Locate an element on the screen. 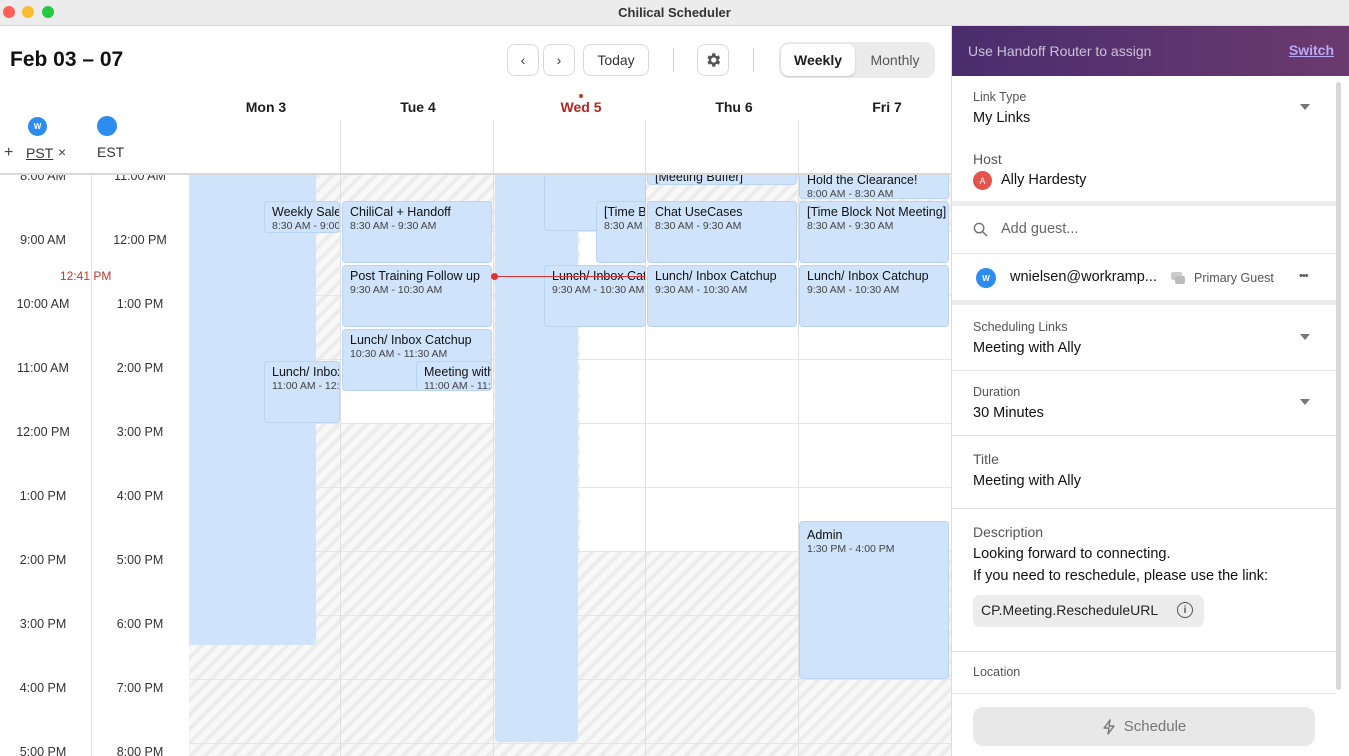 This screenshot has height=756, width=1349. calendar-event: Weekly Sales Sync 8:30 AM - 9:00 AM is located at coordinates (302, 217).